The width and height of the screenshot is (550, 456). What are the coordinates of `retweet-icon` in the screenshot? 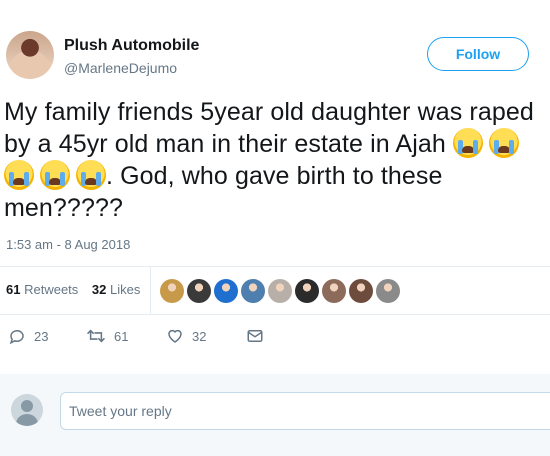 It's located at (96, 336).